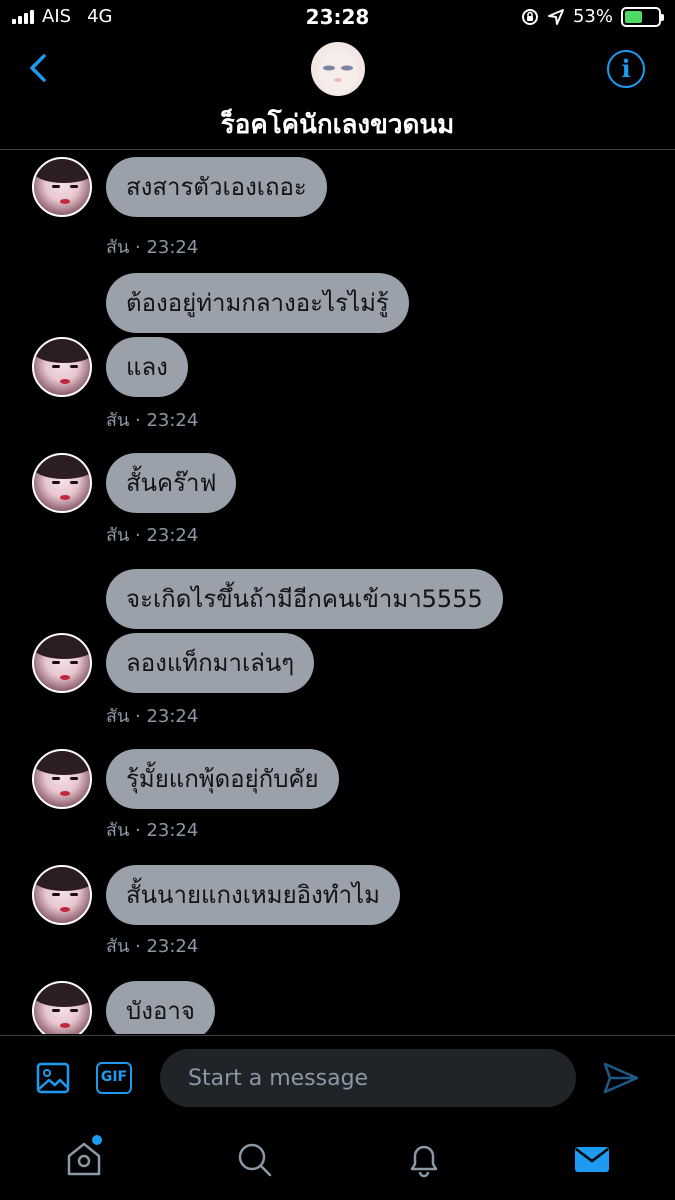 This screenshot has width=675, height=1200. I want to click on message-bubble: สั้นคร๊าฟ, so click(171, 483).